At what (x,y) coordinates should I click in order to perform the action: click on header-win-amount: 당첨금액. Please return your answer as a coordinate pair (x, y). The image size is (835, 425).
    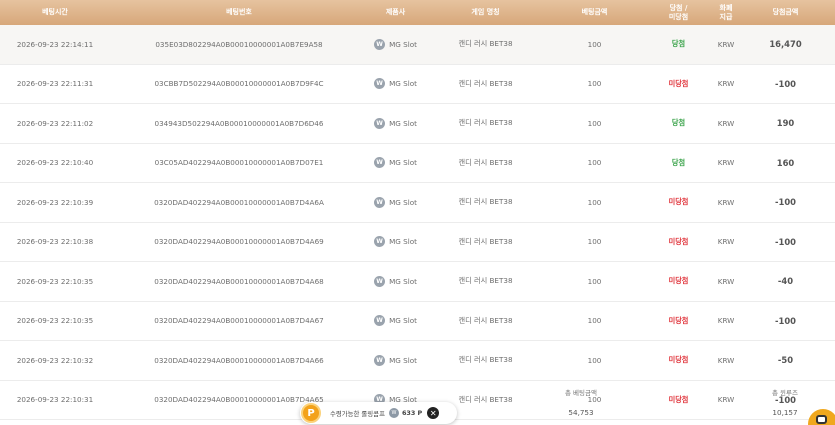
    Looking at the image, I should click on (785, 12).